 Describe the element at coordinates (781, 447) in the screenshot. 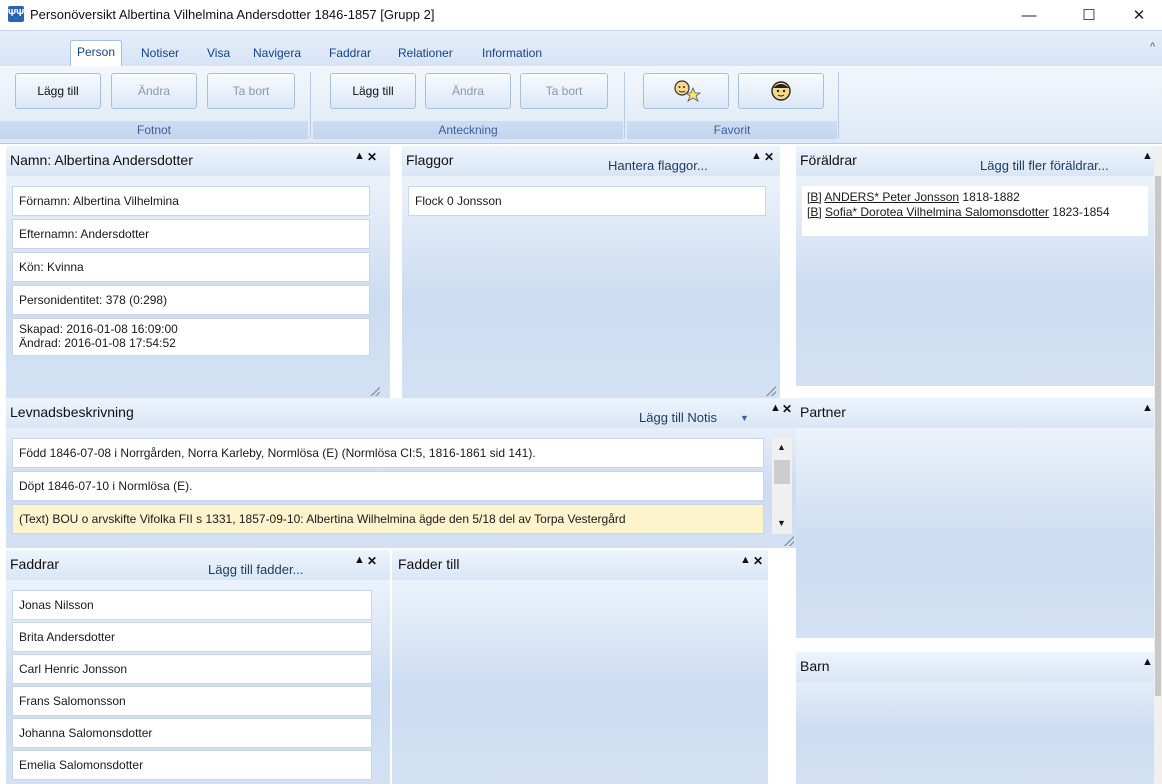

I see `scroll-up-icon: ▲` at that location.